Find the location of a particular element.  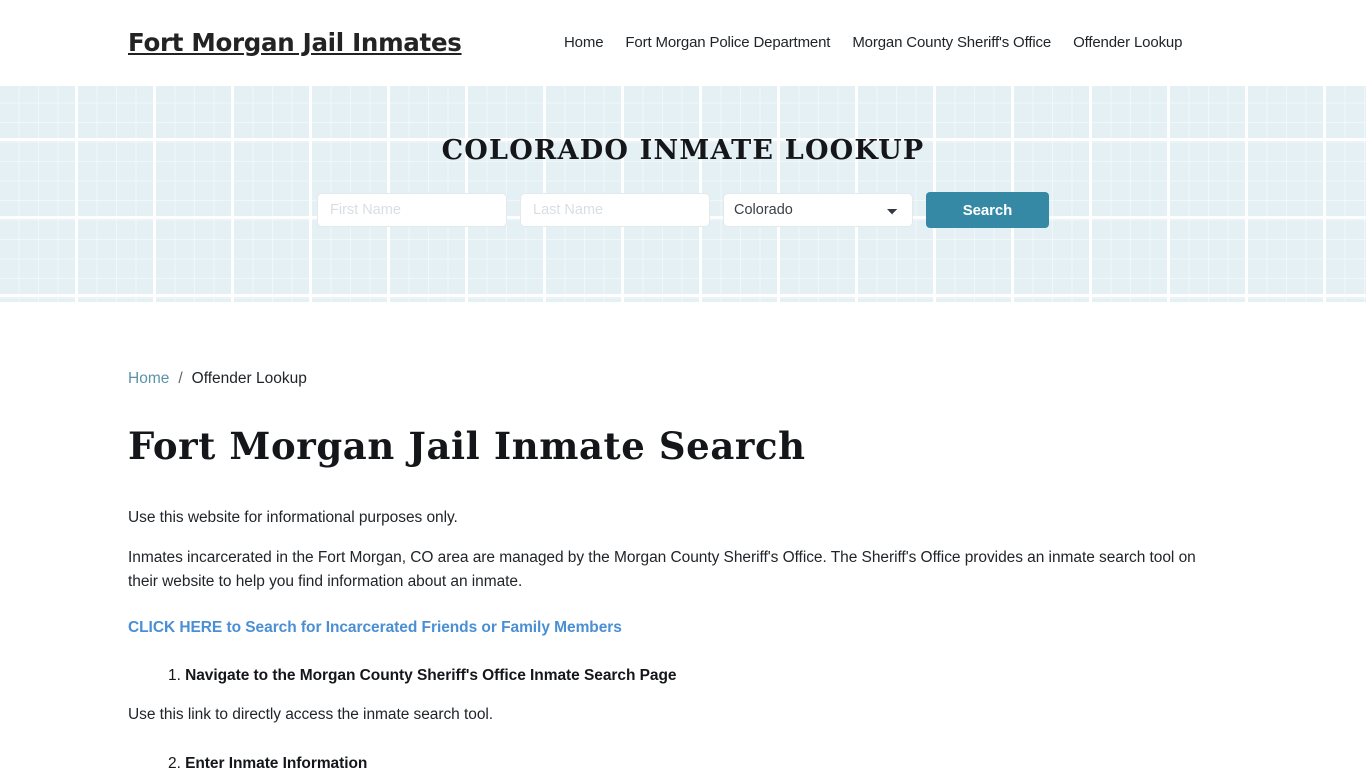

site-logo: Fort Morgan Jail Inmates is located at coordinates (295, 43).